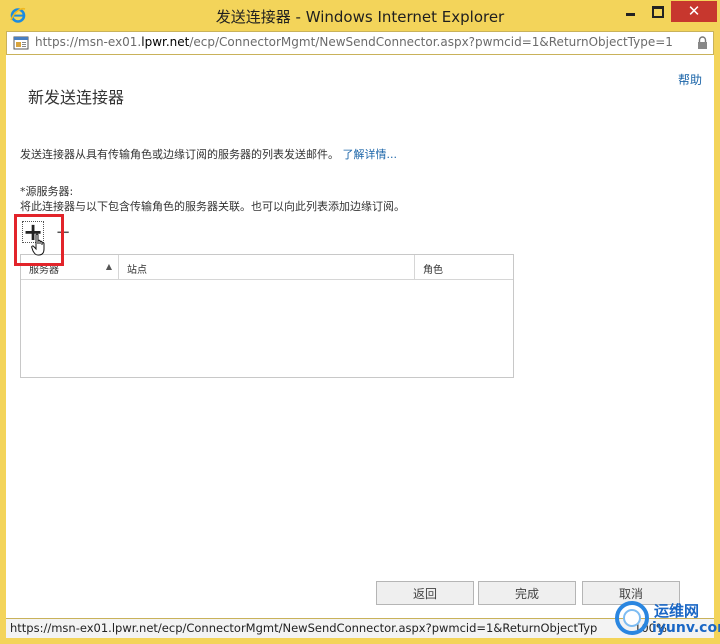 This screenshot has width=720, height=644. I want to click on watermark-domain: iyunv.com, so click(686, 628).